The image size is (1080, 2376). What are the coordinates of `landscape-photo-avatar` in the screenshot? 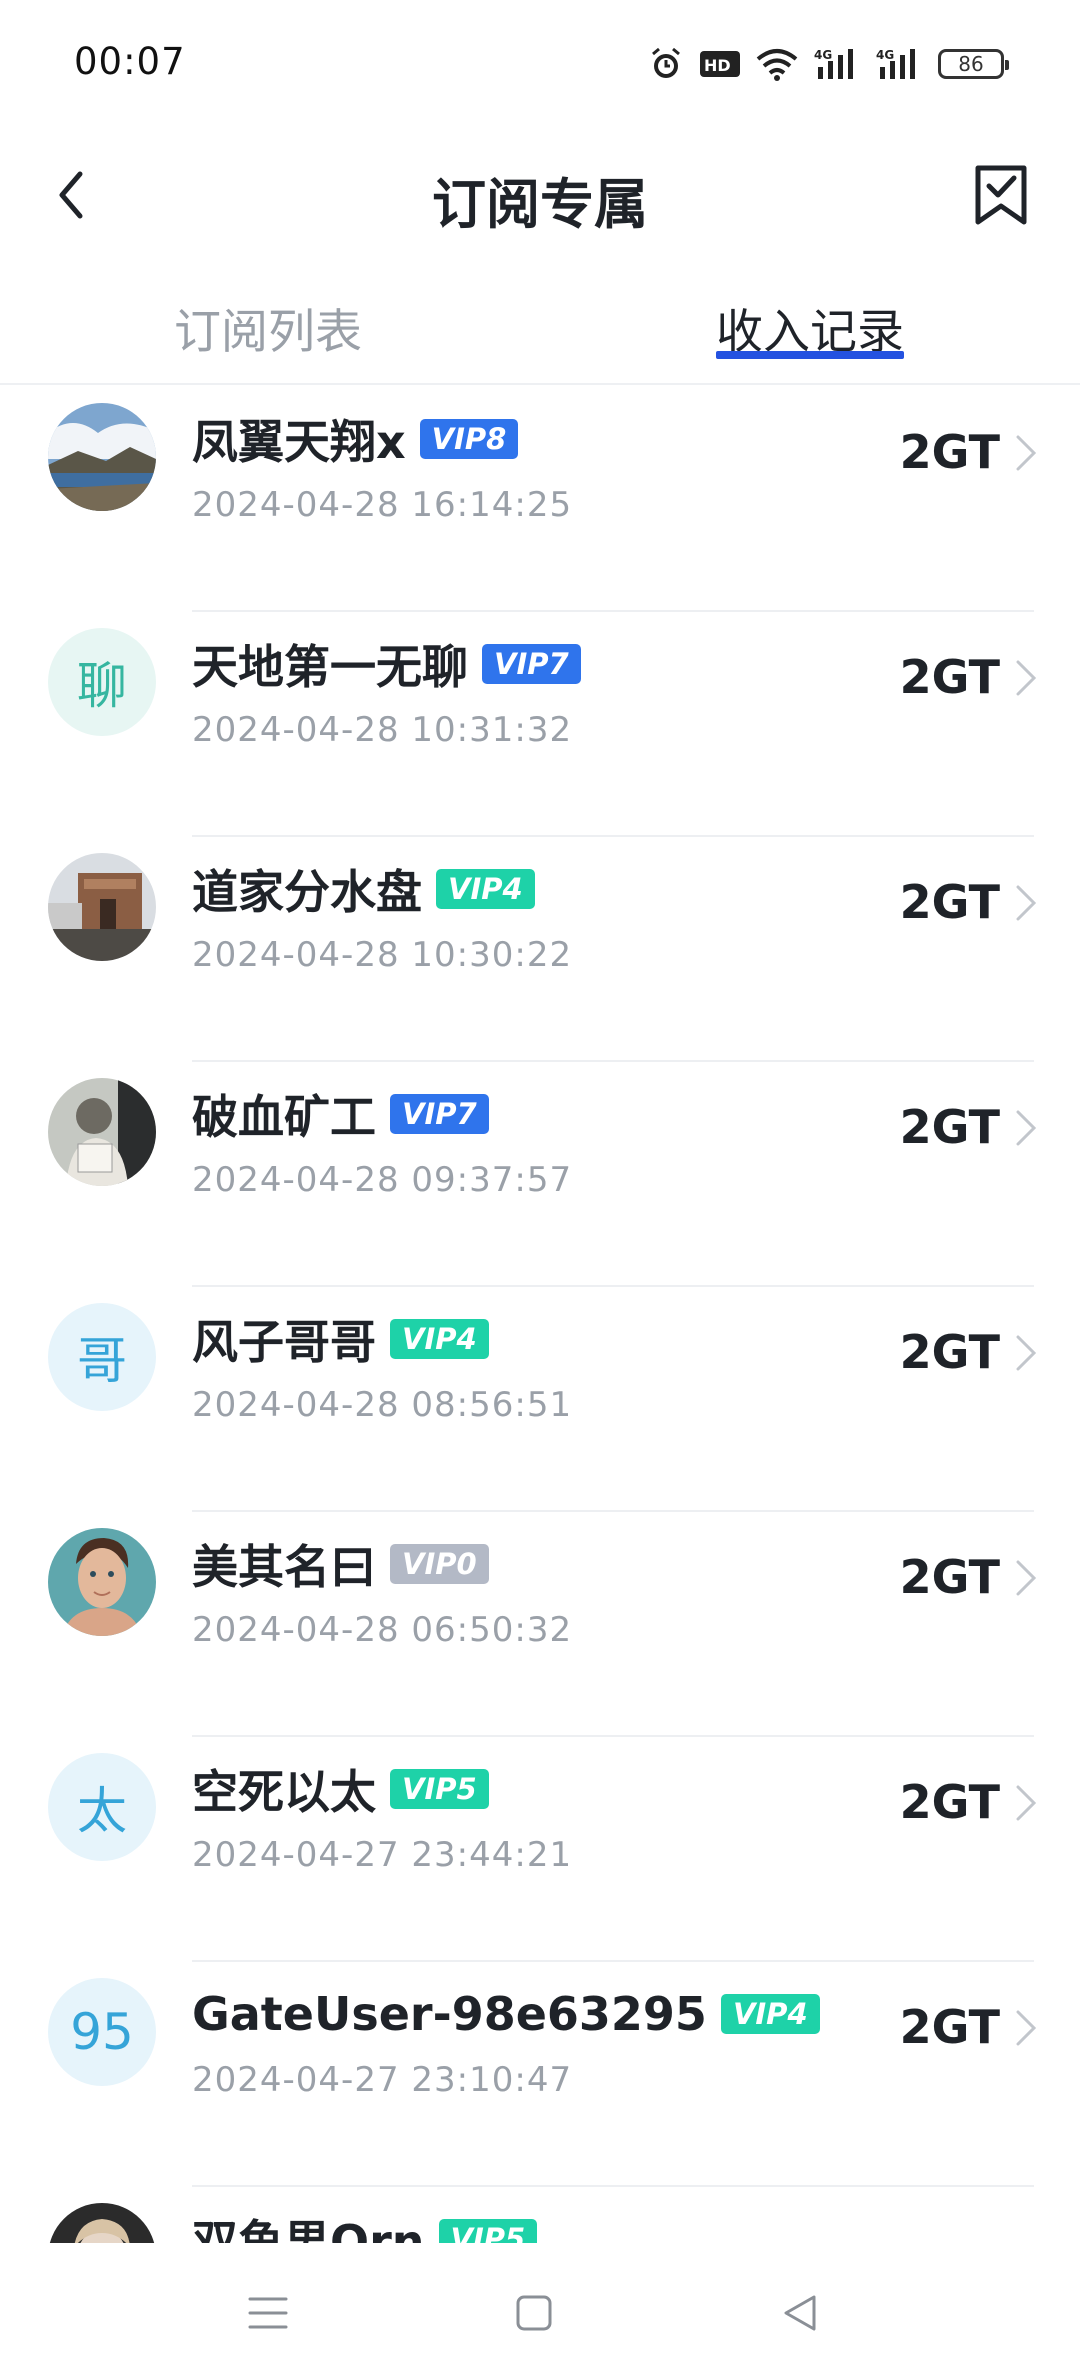 It's located at (102, 457).